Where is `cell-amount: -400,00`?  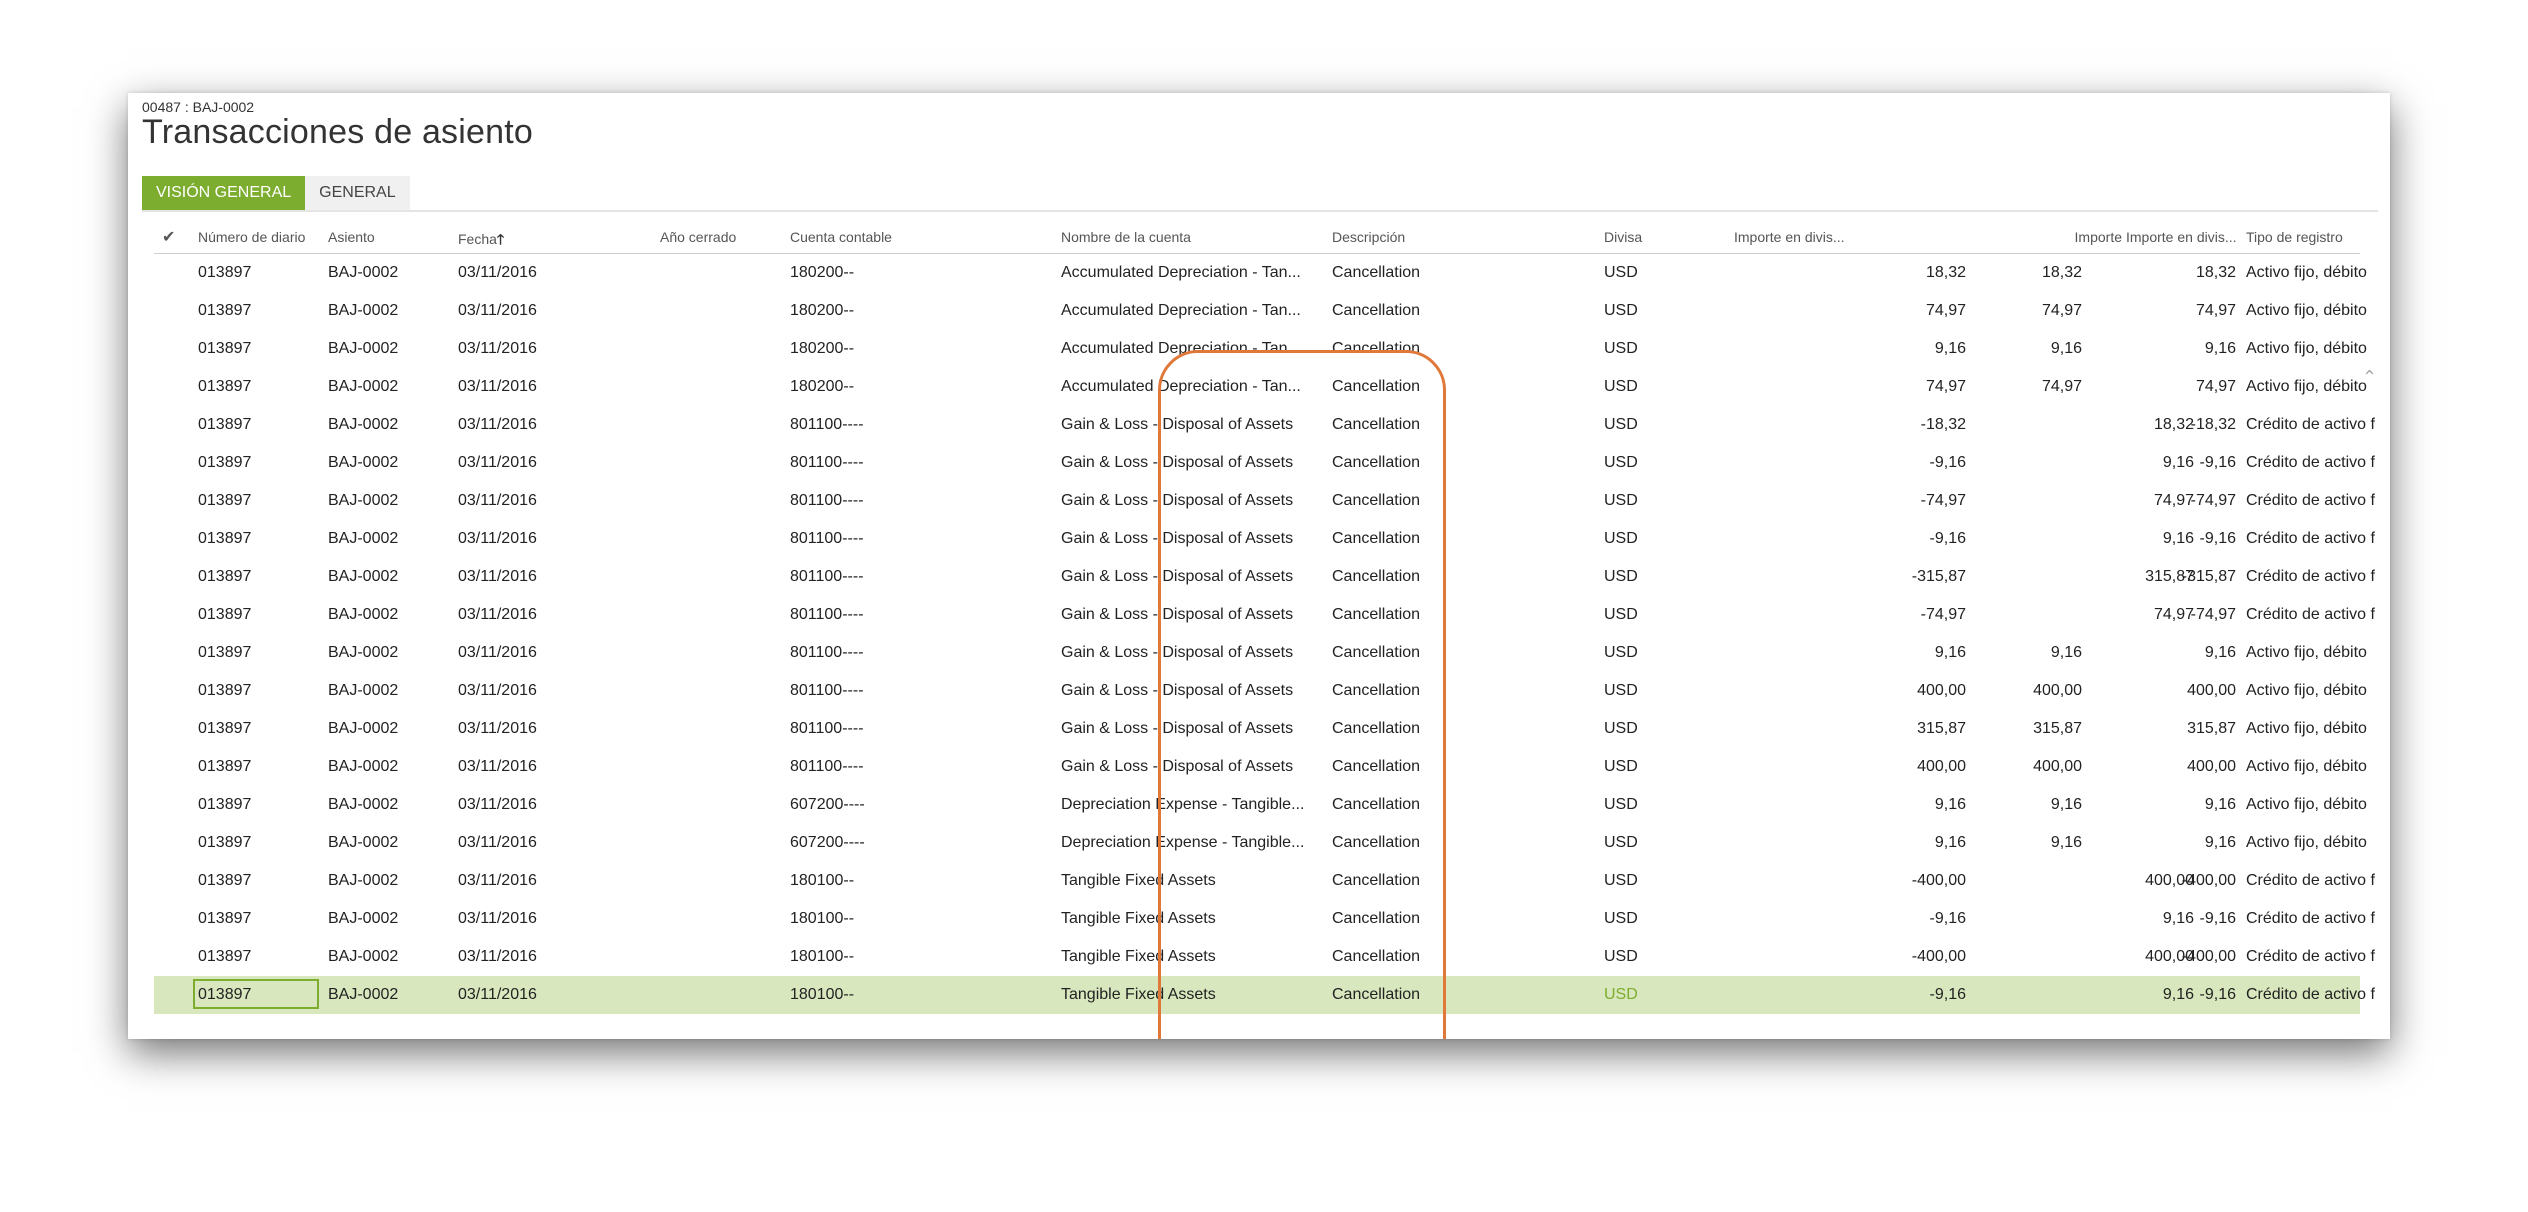 cell-amount: -400,00 is located at coordinates (2181, 957).